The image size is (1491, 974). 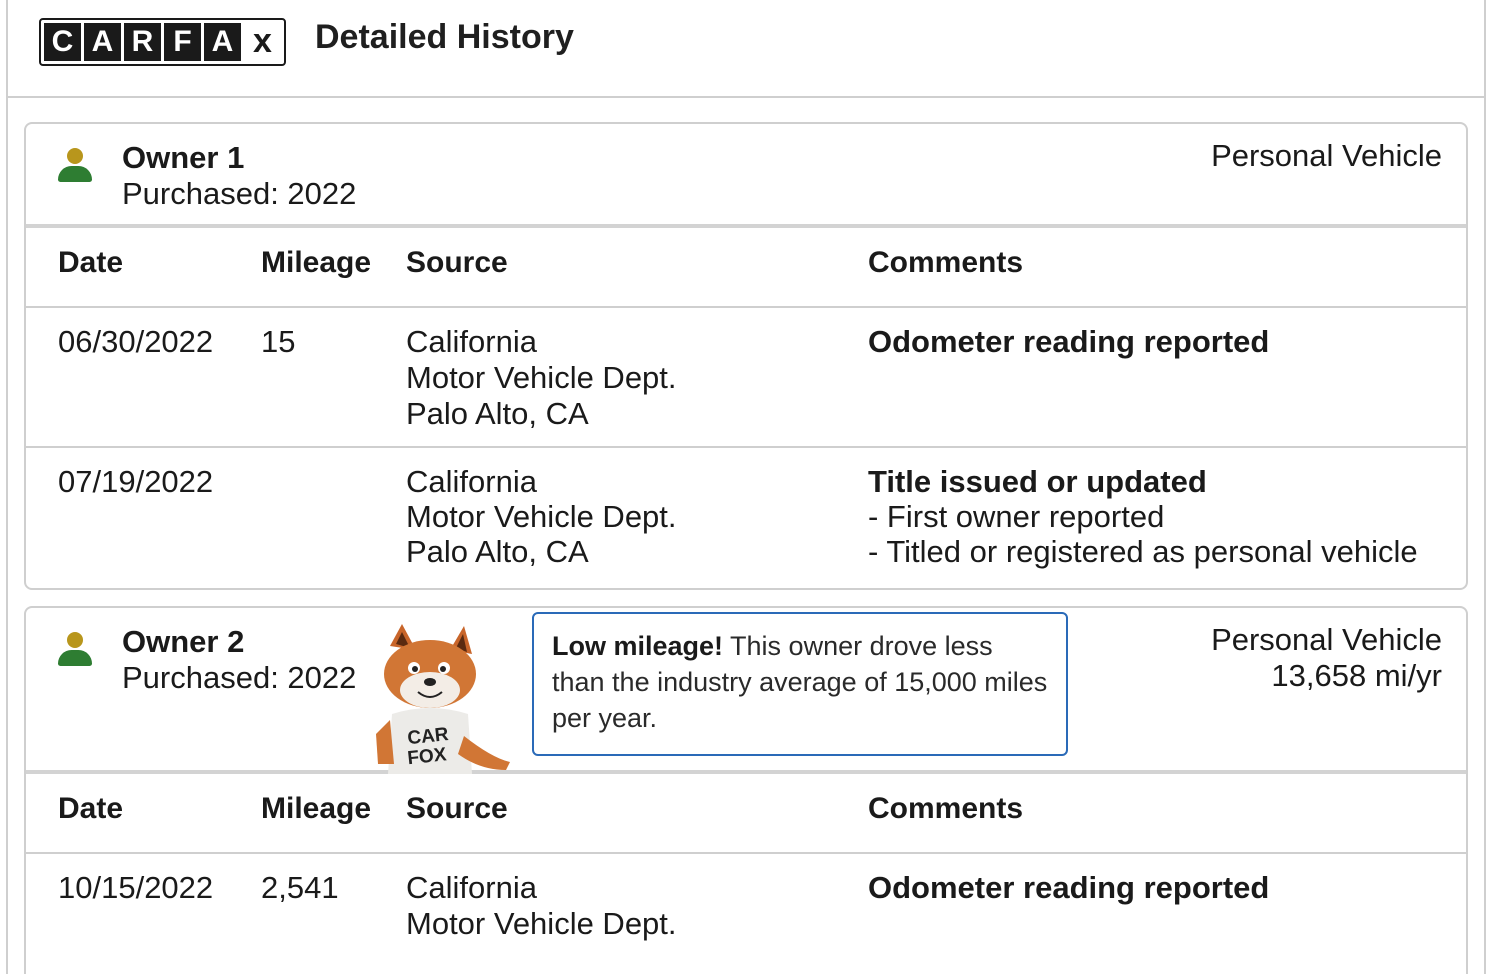 What do you see at coordinates (1356, 675) in the screenshot?
I see `miles-per-year: 13,658 mi/yr` at bounding box center [1356, 675].